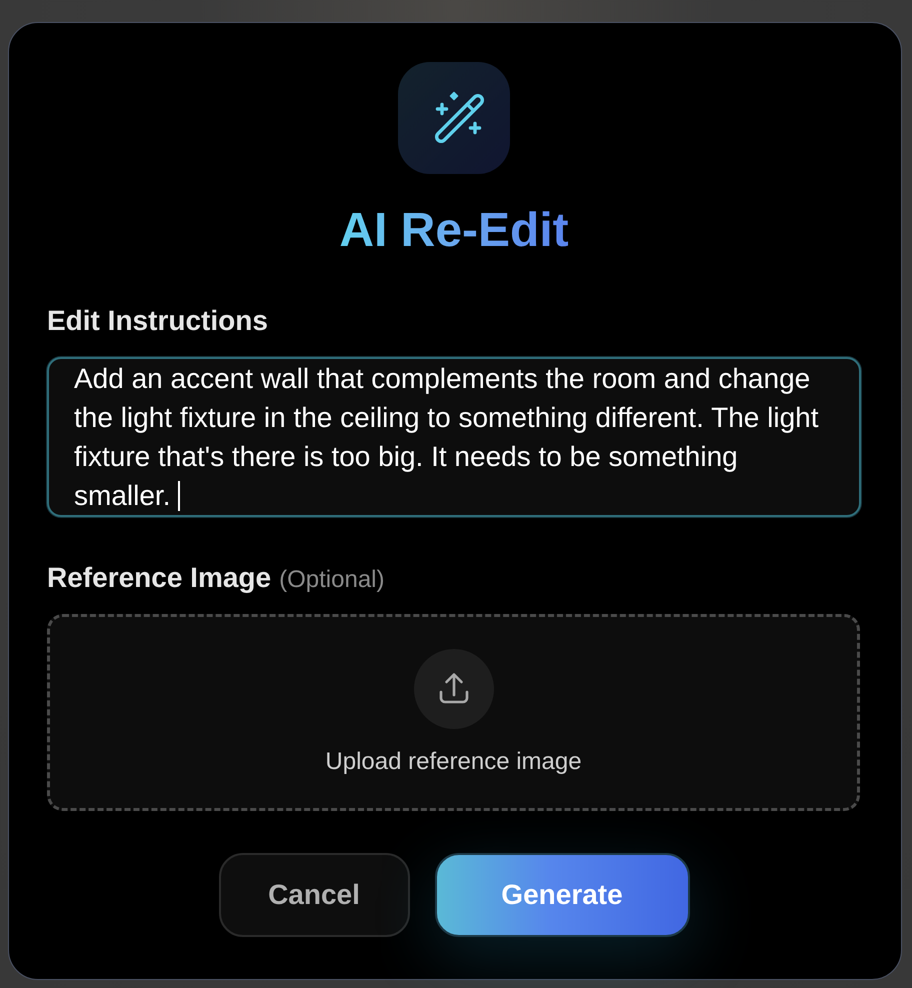 The image size is (912, 988). I want to click on field-label: Reference Image, so click(159, 578).